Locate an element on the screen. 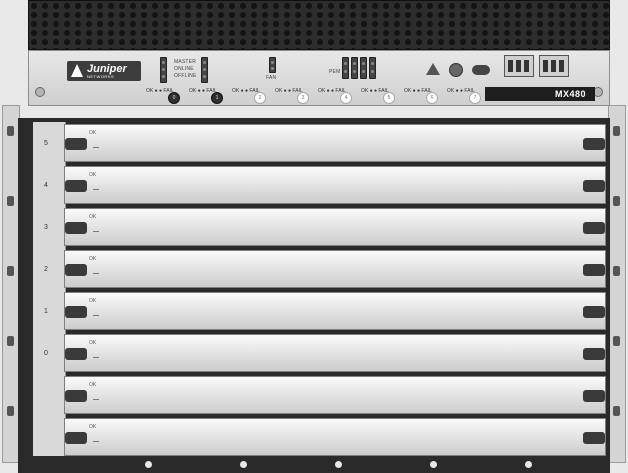 The height and width of the screenshot is (473, 628). pem-knob-2: 2 is located at coordinates (260, 98).